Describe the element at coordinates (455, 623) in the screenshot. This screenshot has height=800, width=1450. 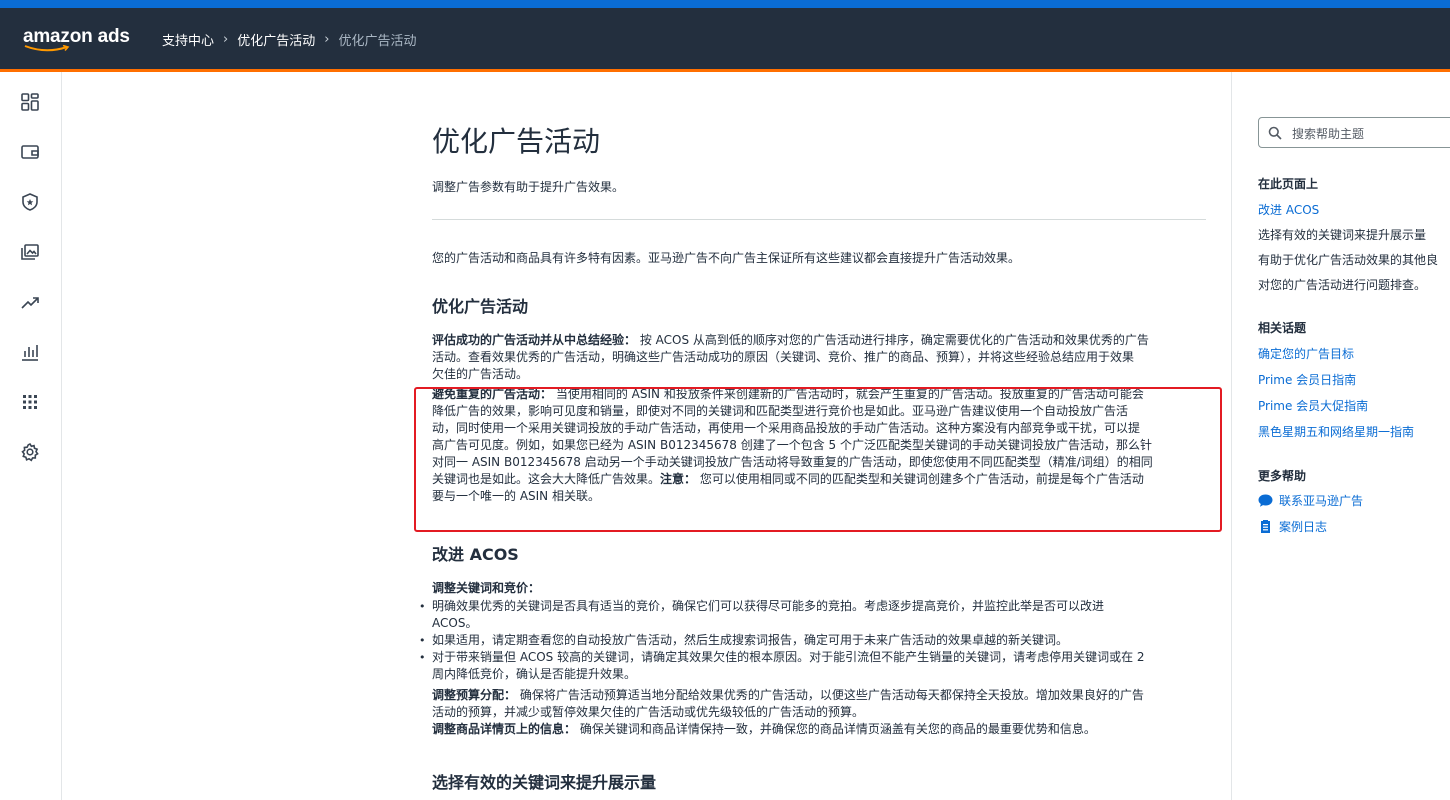
I see `list-item-text: ACOS。` at that location.